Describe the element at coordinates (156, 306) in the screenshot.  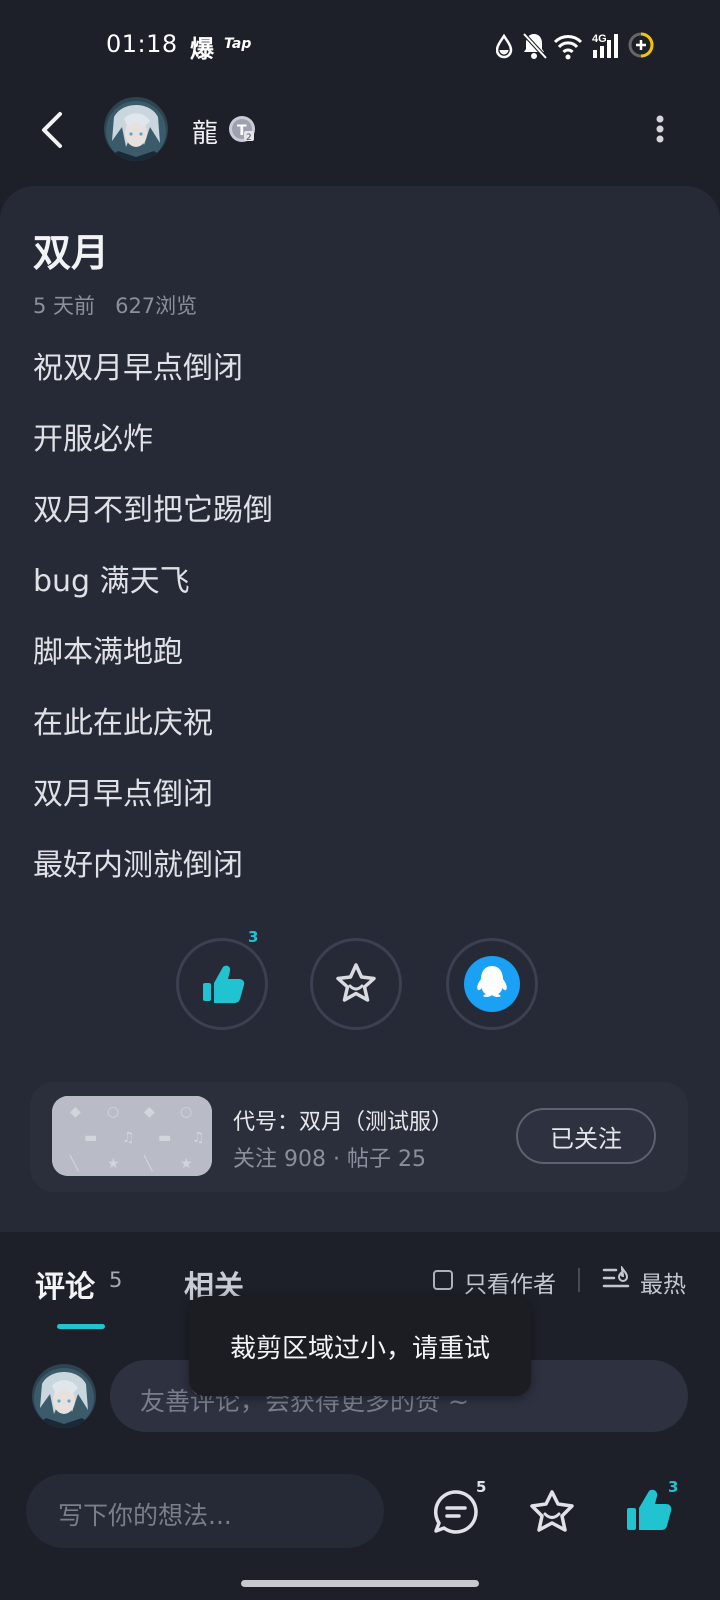
I see `post-views: 627浏览` at that location.